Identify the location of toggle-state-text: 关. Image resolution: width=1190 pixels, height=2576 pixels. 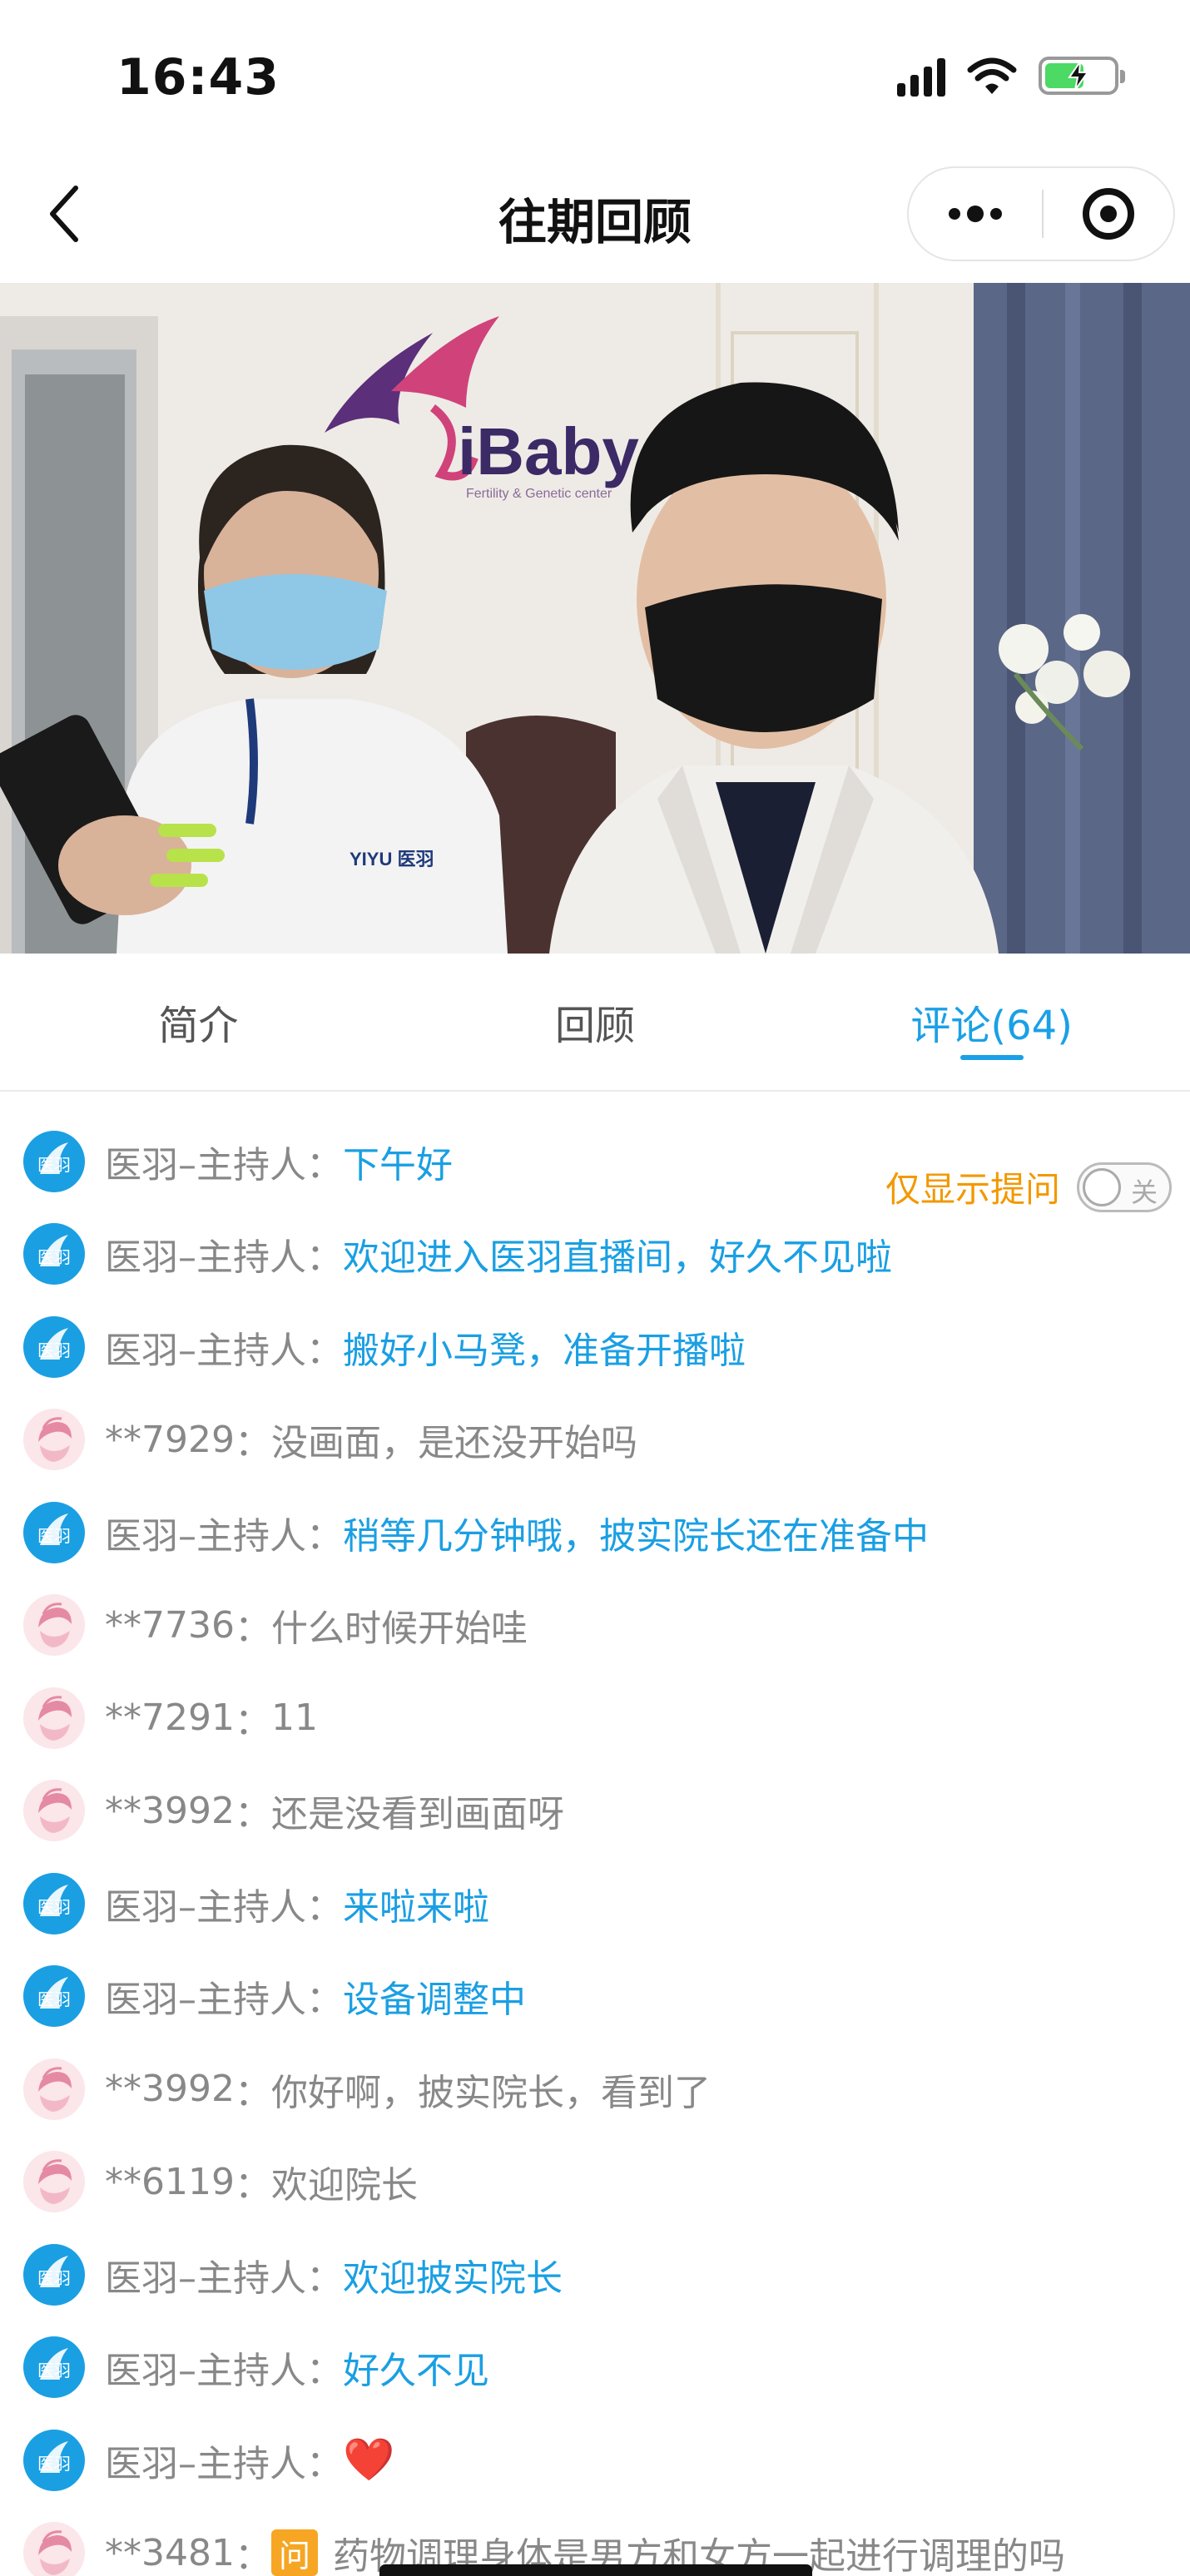
(1144, 1192).